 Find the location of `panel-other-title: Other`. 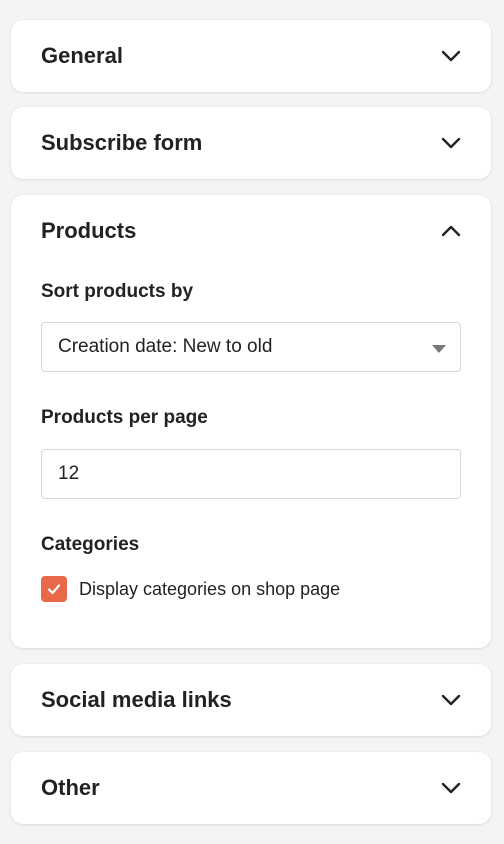

panel-other-title: Other is located at coordinates (70, 787).